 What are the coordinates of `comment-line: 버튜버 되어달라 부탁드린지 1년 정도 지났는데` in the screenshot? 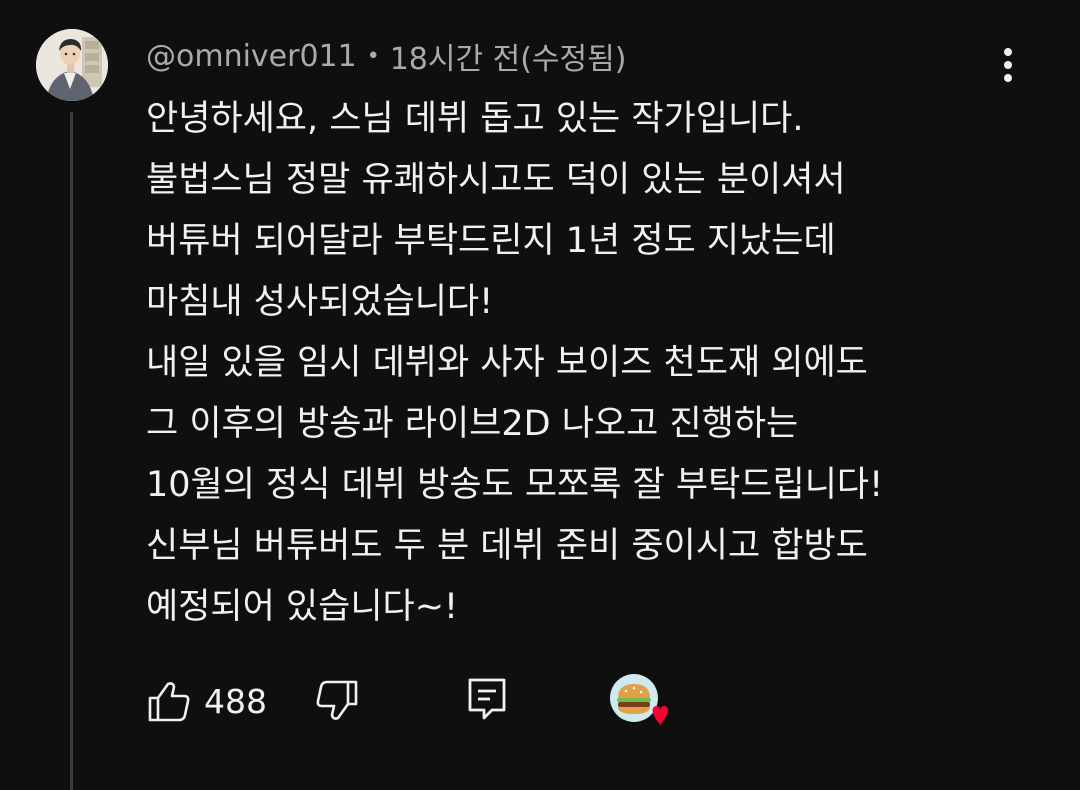 It's located at (491, 241).